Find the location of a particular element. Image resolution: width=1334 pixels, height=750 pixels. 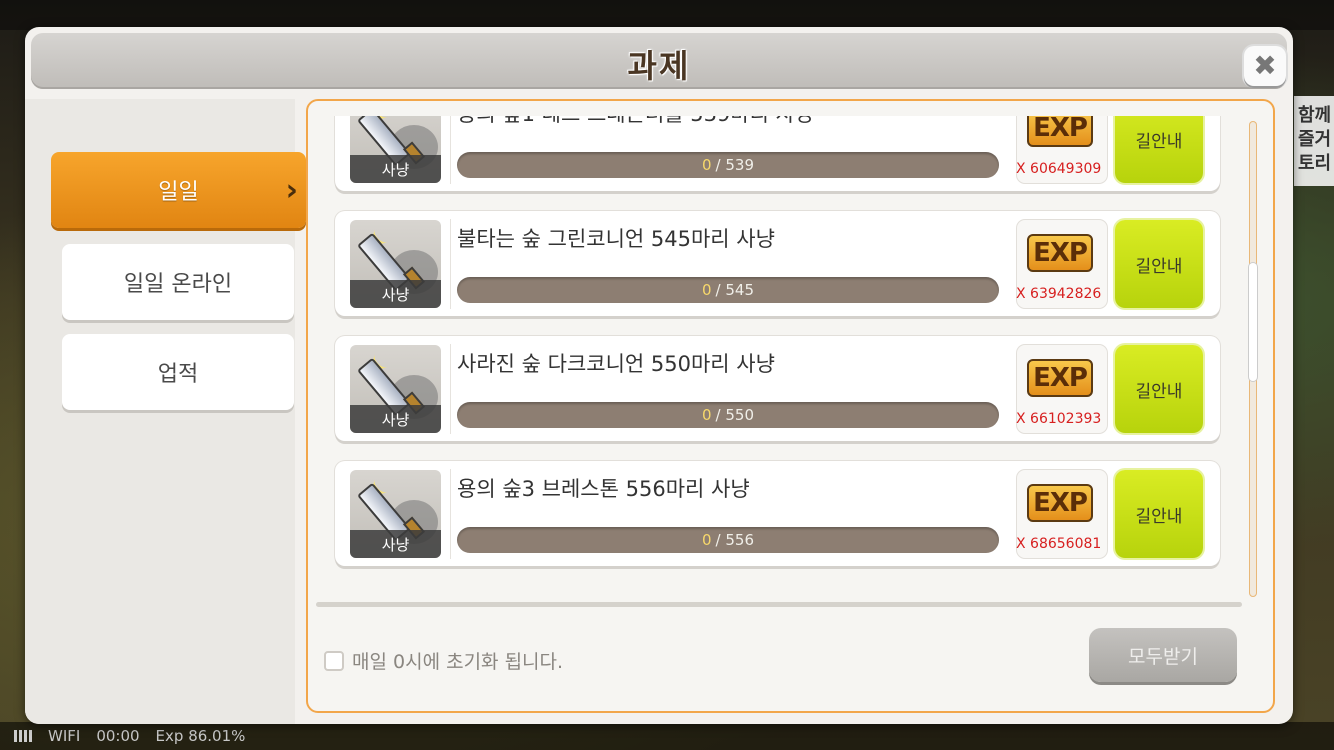

reset-checkbox is located at coordinates (334, 660).